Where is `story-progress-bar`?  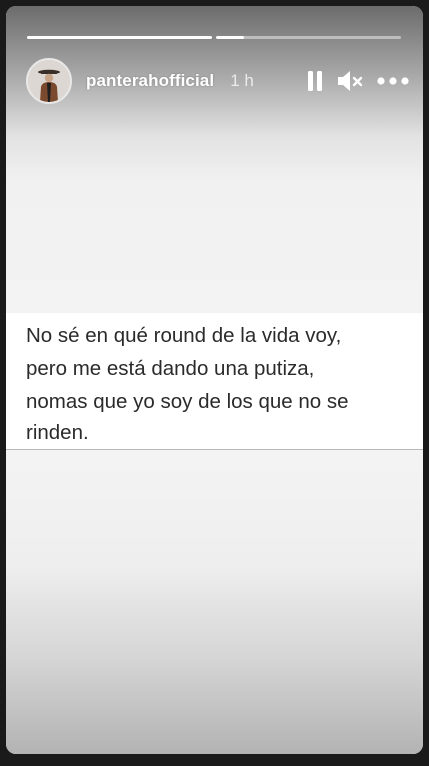 story-progress-bar is located at coordinates (214, 37).